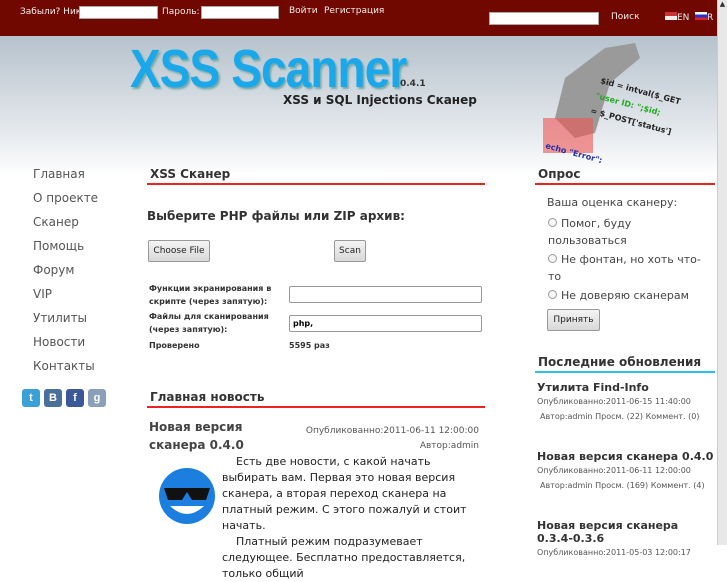 Image resolution: width=727 pixels, height=582 pixels. Describe the element at coordinates (627, 387) in the screenshot. I see `update-title: Утилита Find-Info` at that location.